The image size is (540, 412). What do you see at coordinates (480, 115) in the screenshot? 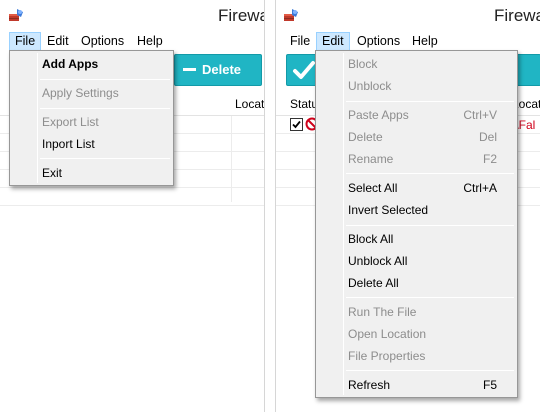
I see `menu-item-shortcut: Ctrl+V` at bounding box center [480, 115].